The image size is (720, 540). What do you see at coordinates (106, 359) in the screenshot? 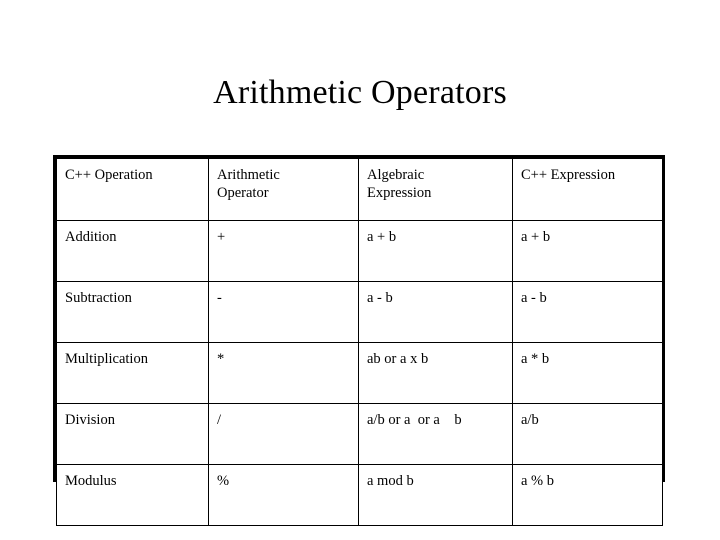
I see `cell-text: Multiplication` at bounding box center [106, 359].